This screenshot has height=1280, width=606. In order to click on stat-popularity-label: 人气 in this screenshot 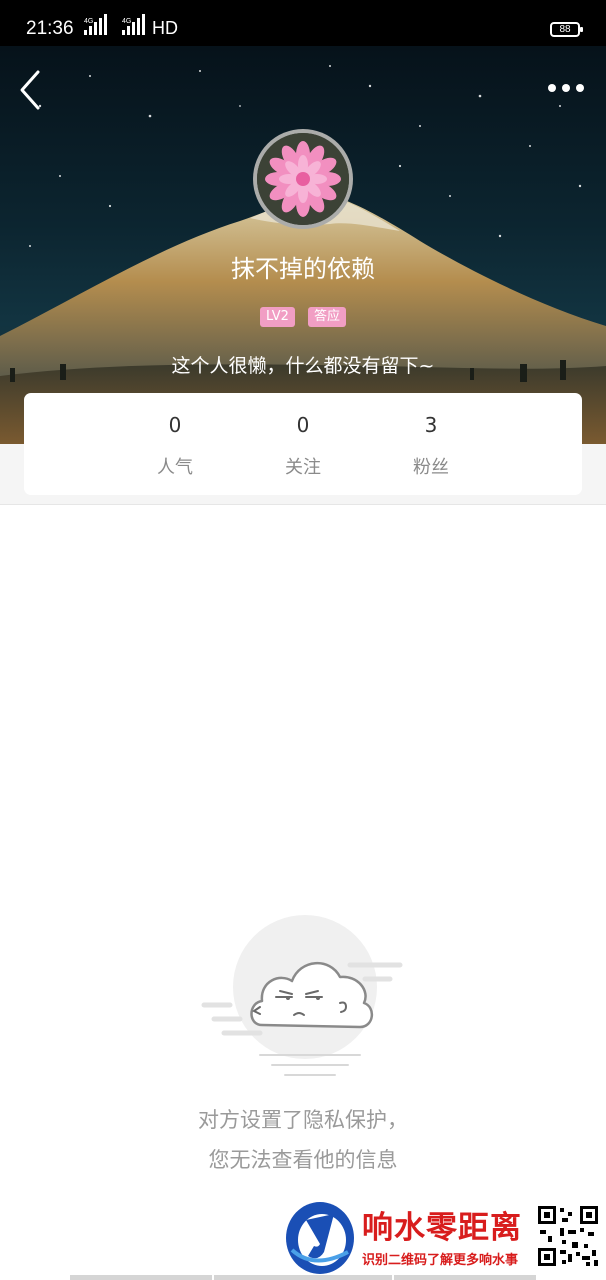, I will do `click(175, 467)`.